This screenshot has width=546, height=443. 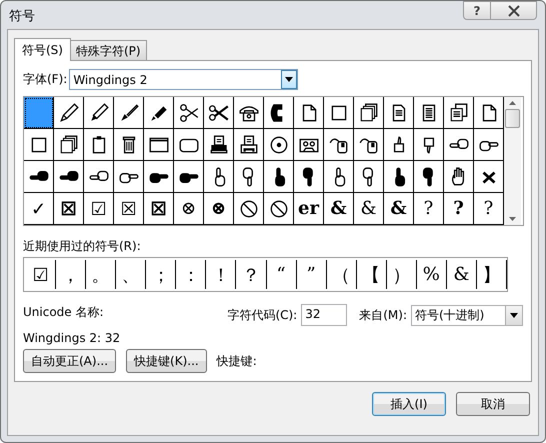 I want to click on unicode-name-value: Wingdings 2: 32, so click(x=71, y=338).